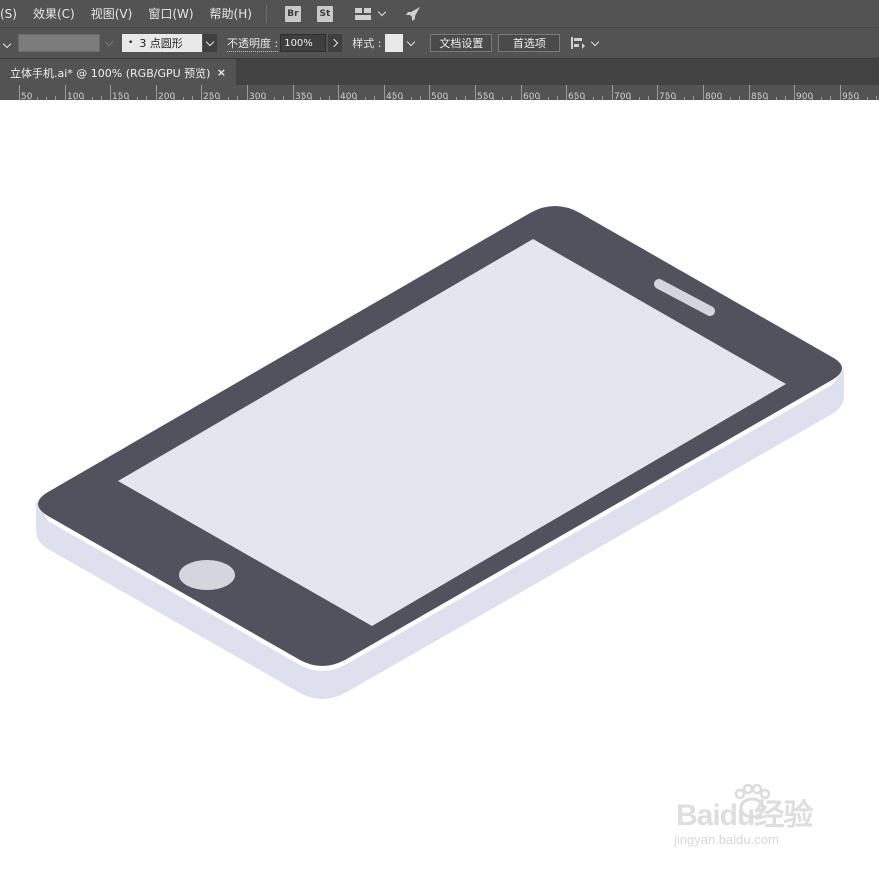 The height and width of the screenshot is (873, 879). What do you see at coordinates (461, 43) in the screenshot?
I see `document-setup-button: 文档设置` at bounding box center [461, 43].